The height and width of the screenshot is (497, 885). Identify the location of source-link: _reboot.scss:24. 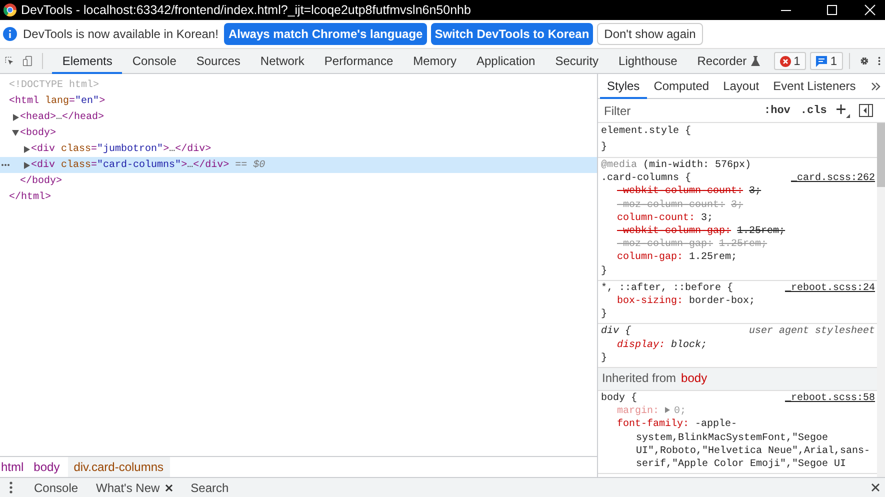
(829, 289).